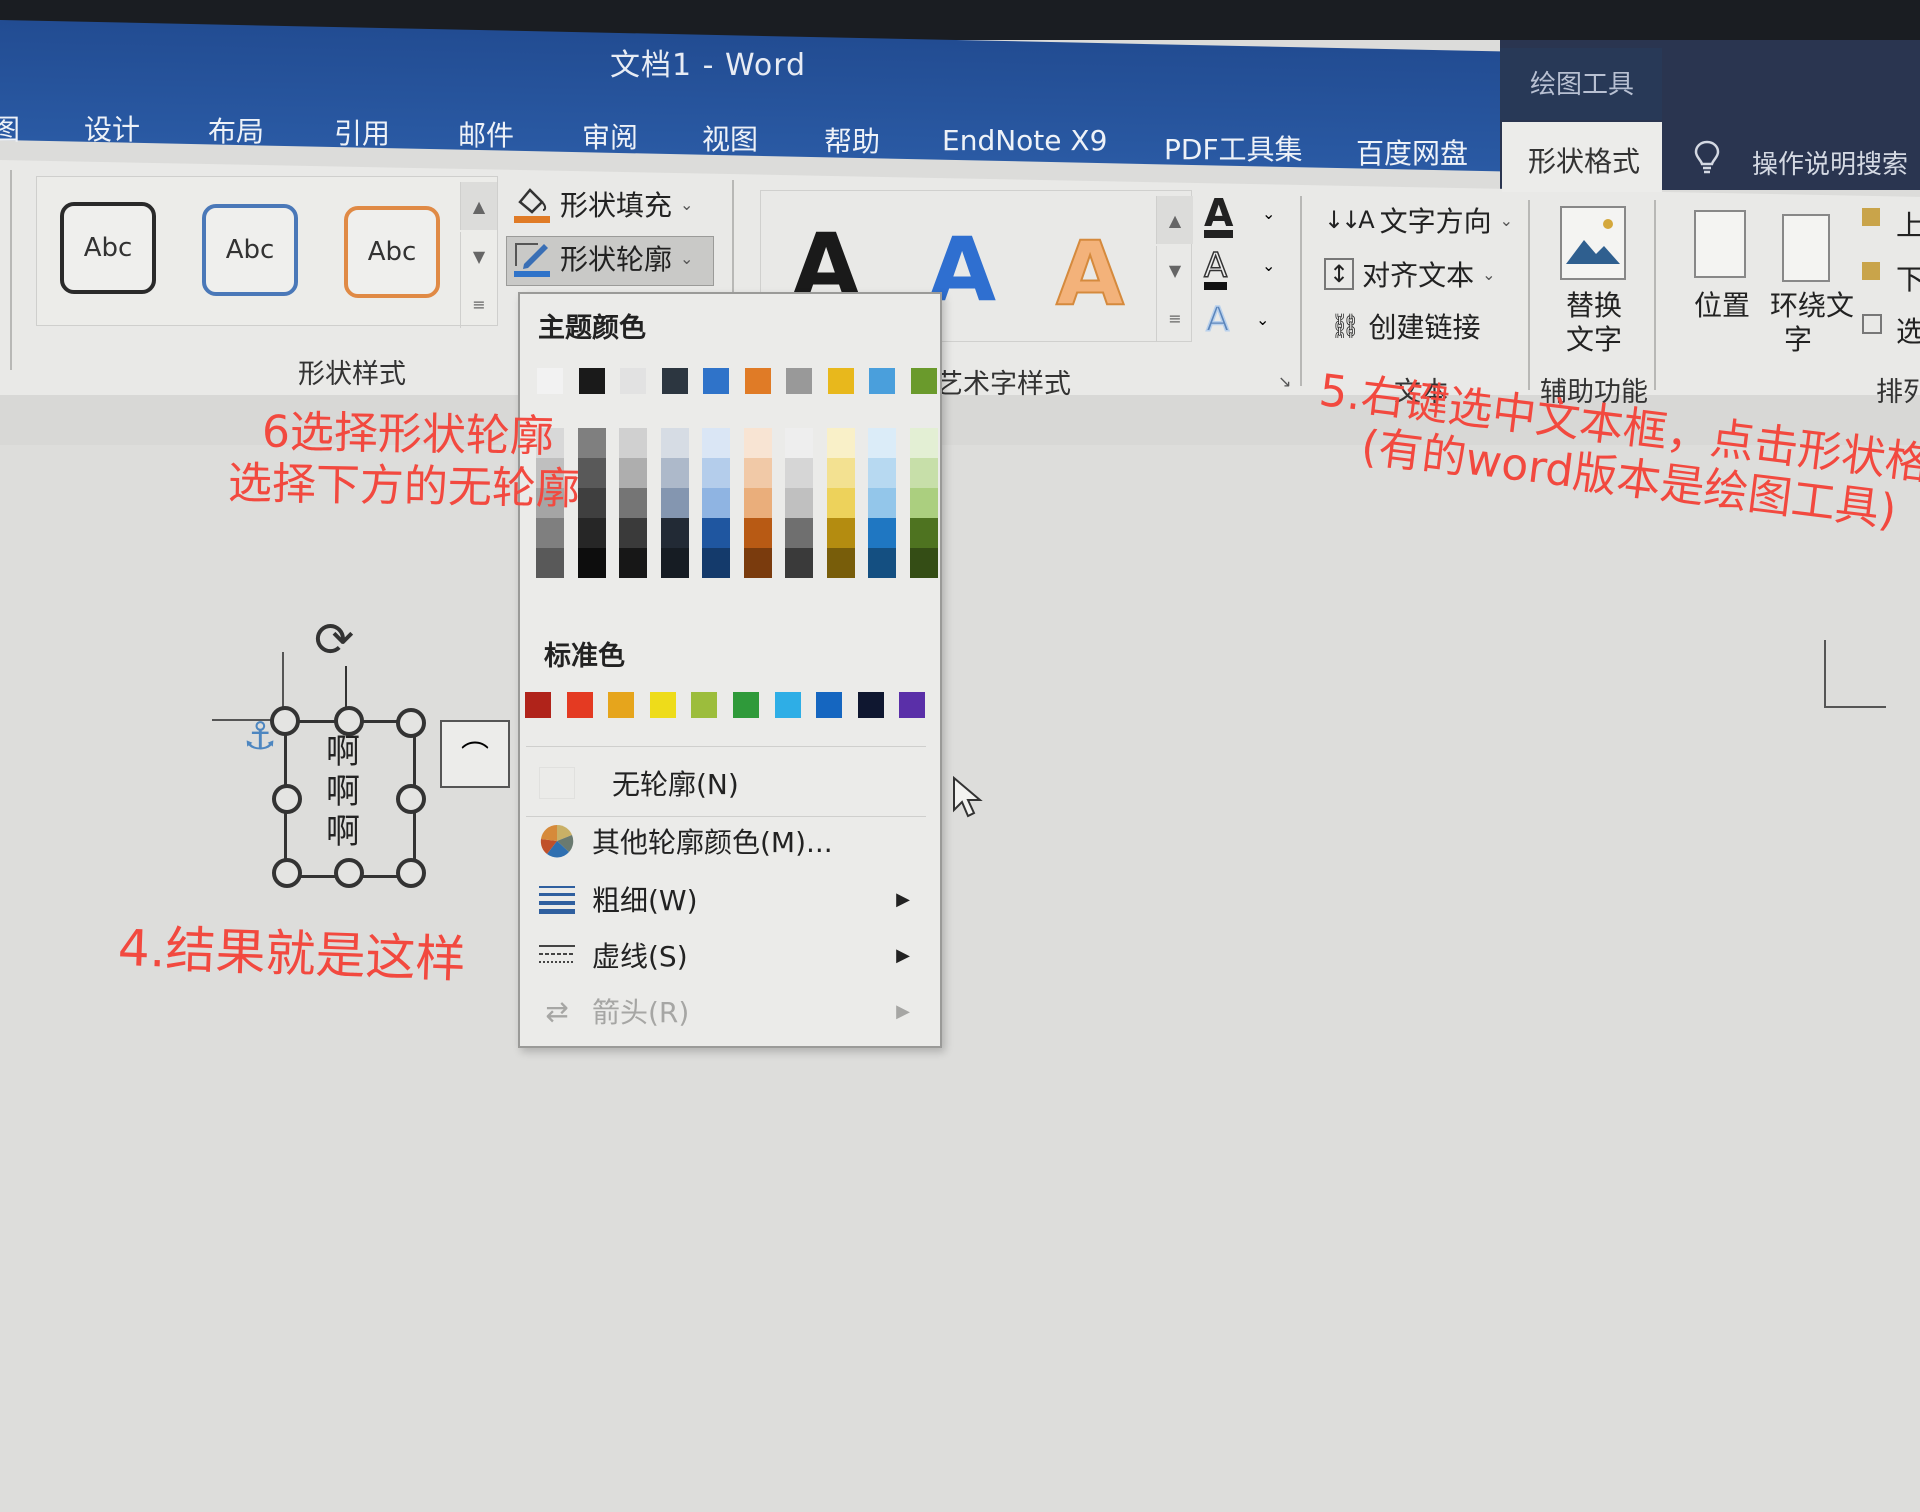 Image resolution: width=1920 pixels, height=1512 pixels. I want to click on tab-baidu-netdisk: 百度网盘, so click(1412, 152).